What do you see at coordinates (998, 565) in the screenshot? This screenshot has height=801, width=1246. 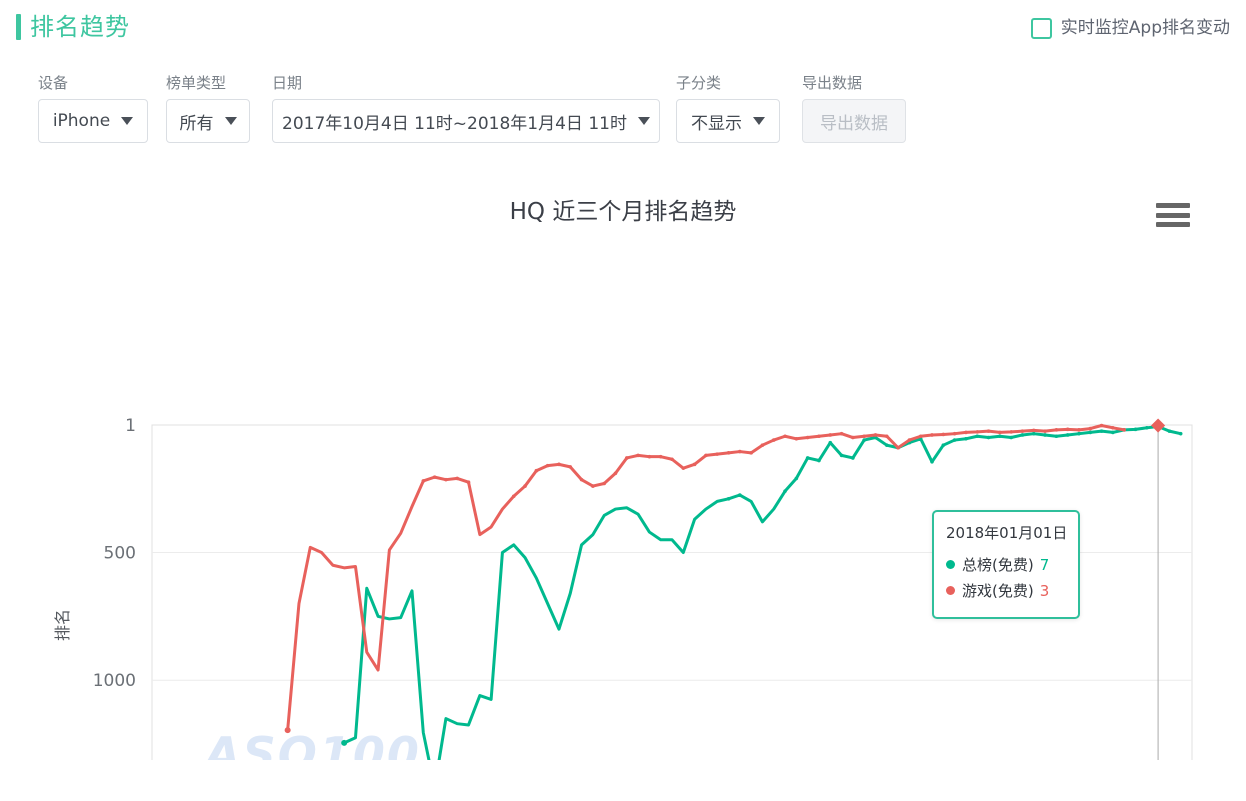 I see `tooltip-series-name: 总榜(免费)` at bounding box center [998, 565].